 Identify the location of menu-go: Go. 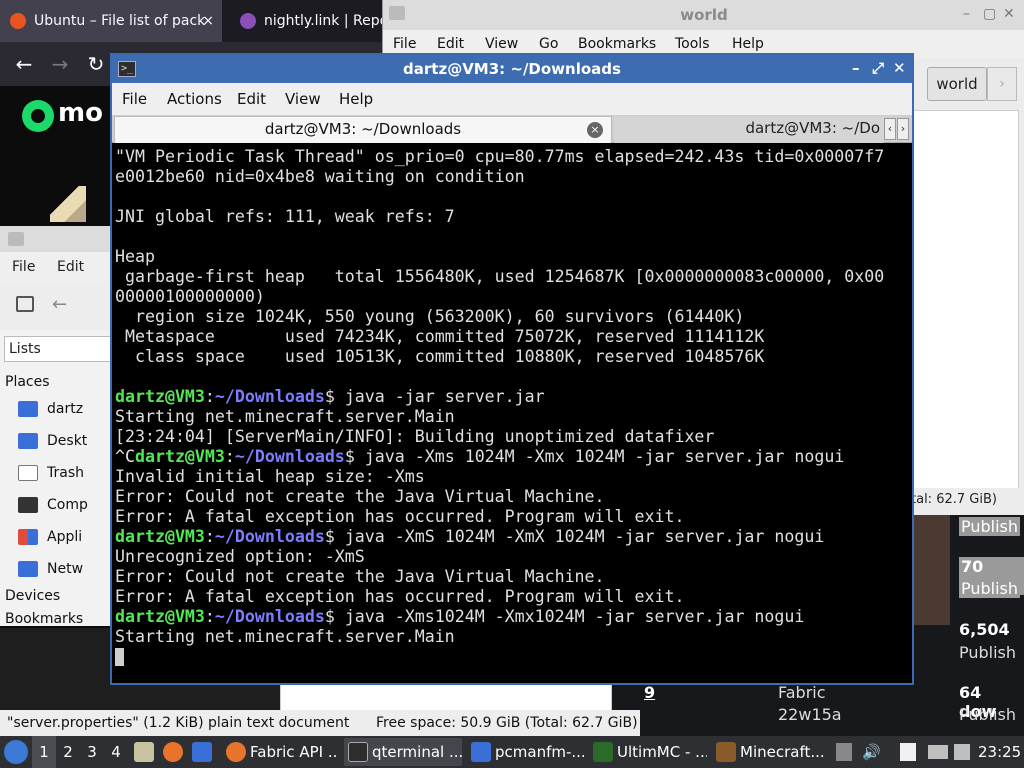
(548, 44).